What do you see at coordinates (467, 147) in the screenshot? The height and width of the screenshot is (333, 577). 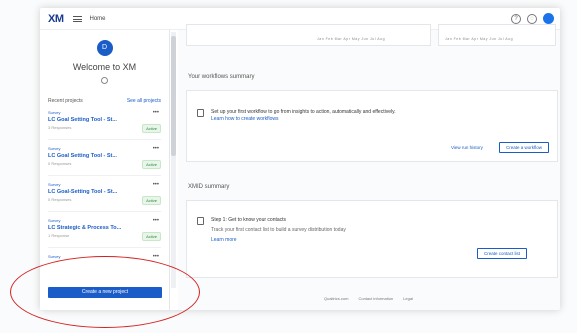 I see `view-history-button: View run history` at bounding box center [467, 147].